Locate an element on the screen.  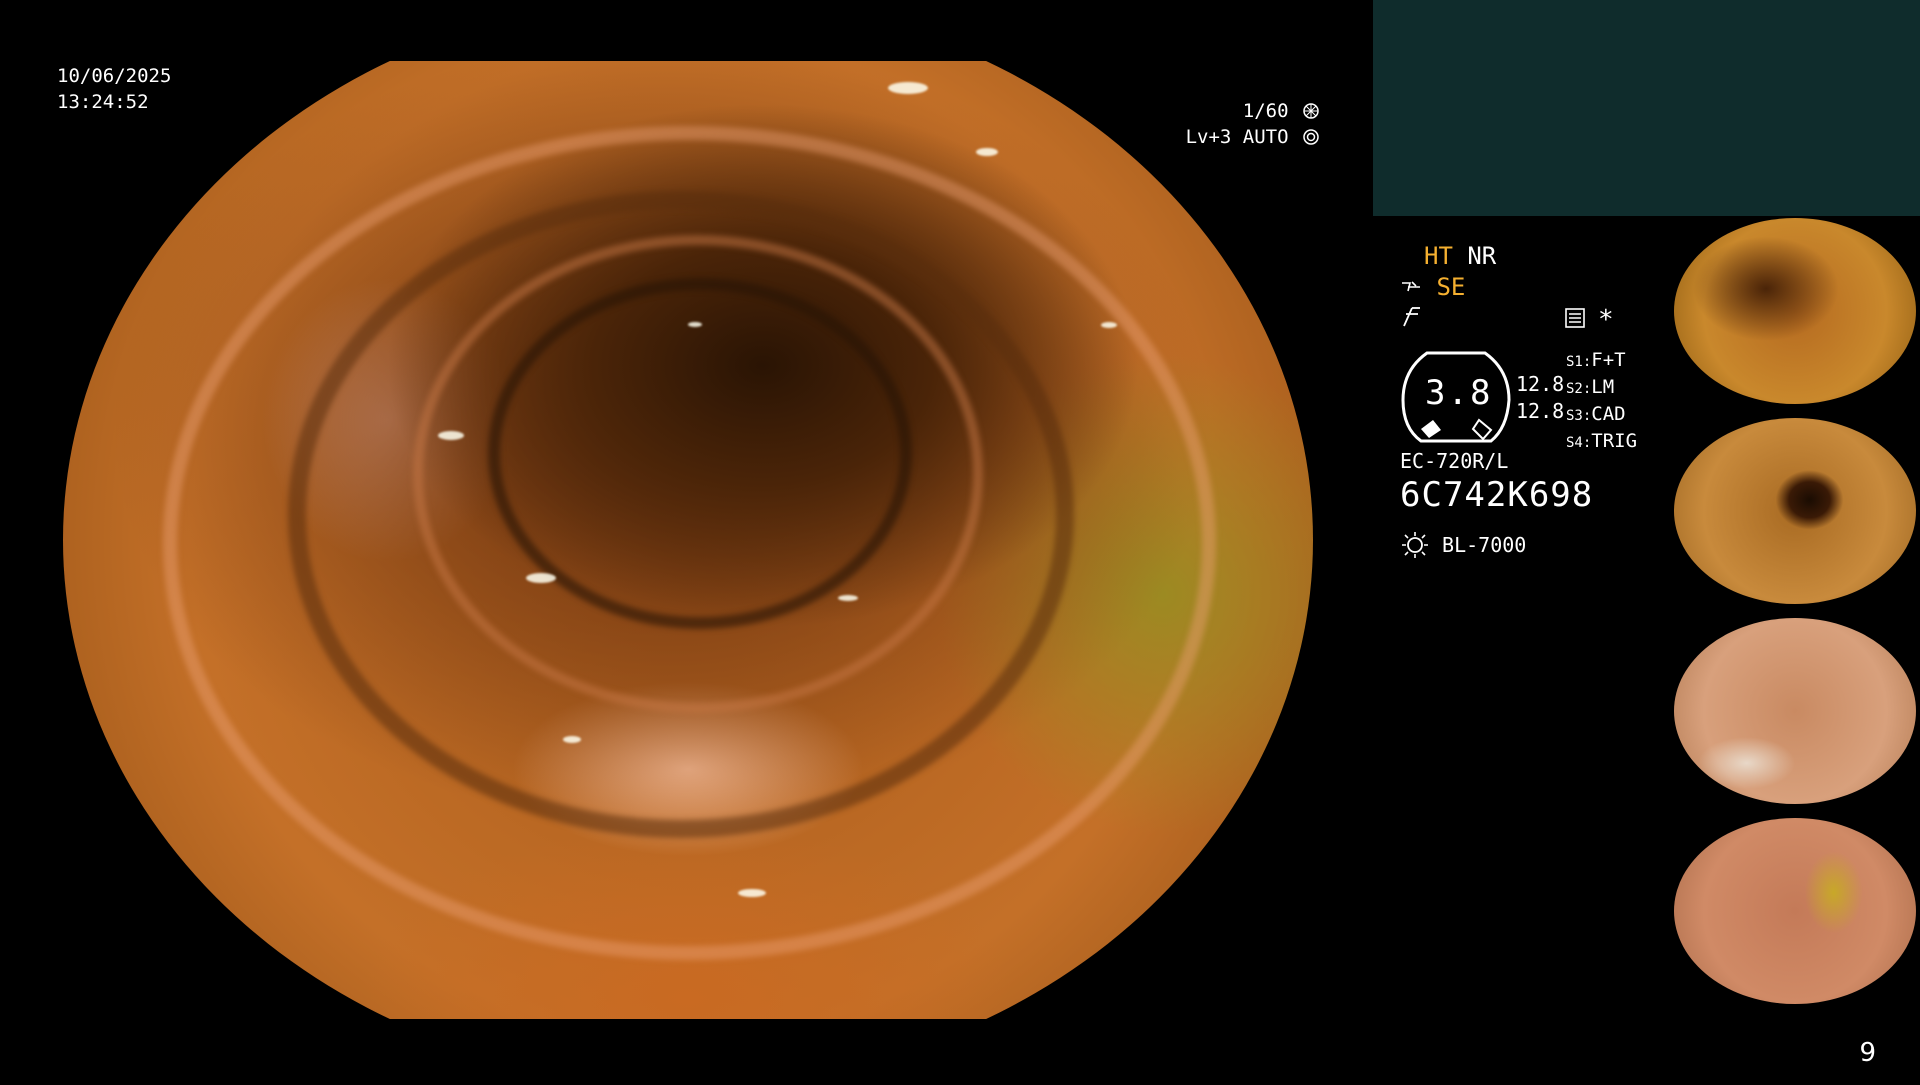
se-row: SE is located at coordinates (1432, 287).